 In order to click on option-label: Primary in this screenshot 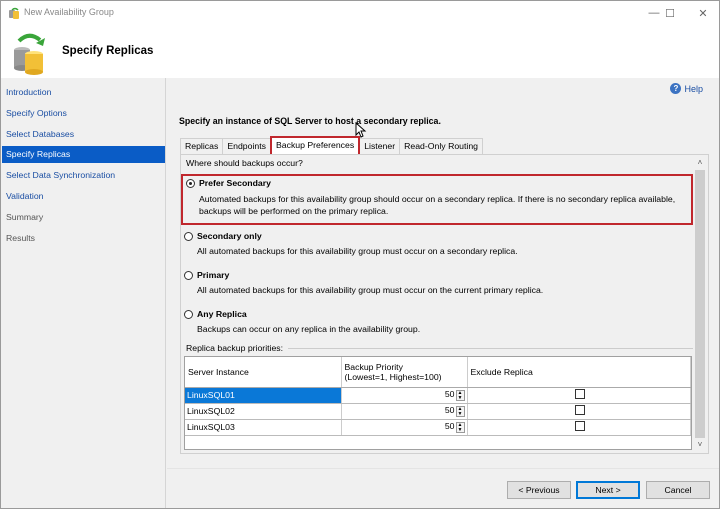, I will do `click(213, 275)`.